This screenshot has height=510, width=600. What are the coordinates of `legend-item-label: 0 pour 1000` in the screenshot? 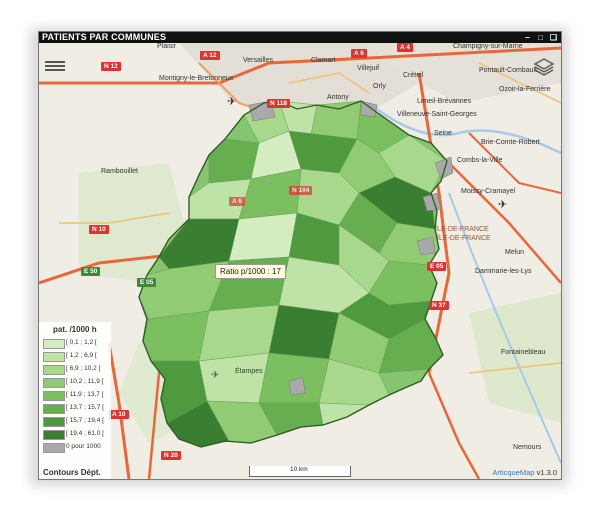 It's located at (83, 446).